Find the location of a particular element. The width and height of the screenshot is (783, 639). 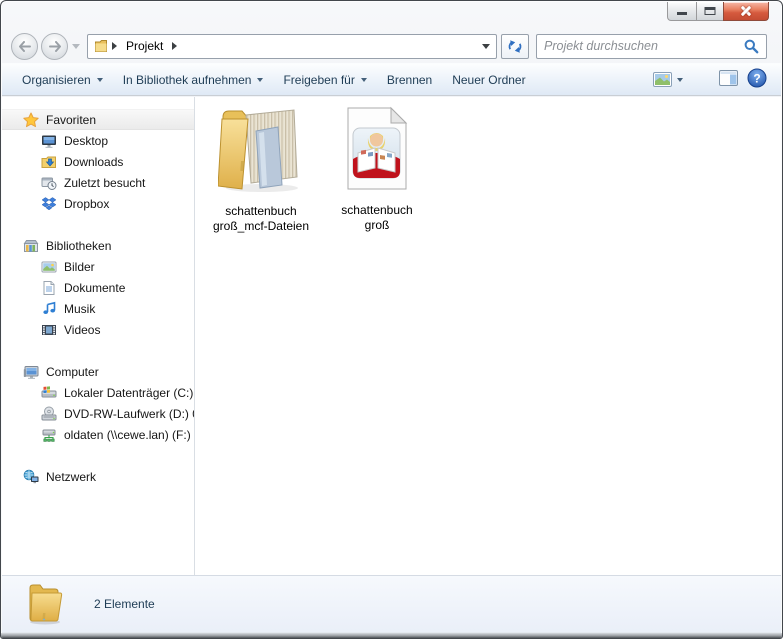

file-tile-folder: schattenbuch groß_mcf-Dateien is located at coordinates (261, 168).